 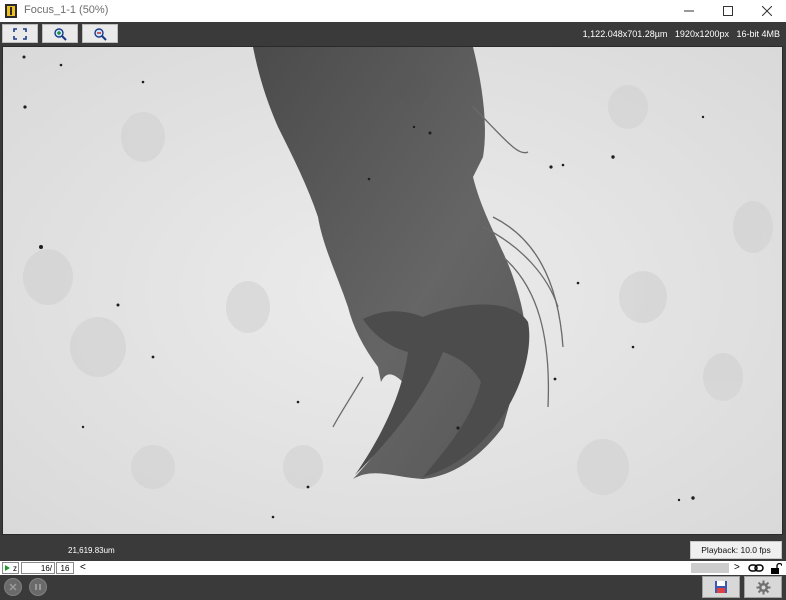 What do you see at coordinates (66, 10) in the screenshot?
I see `window-title: Focus_1-1 (50%)` at bounding box center [66, 10].